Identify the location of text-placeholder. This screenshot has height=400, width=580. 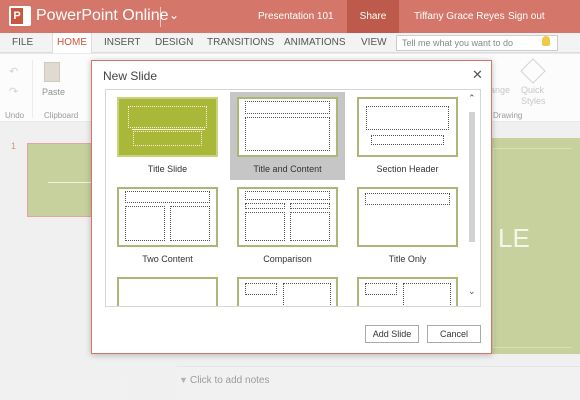
(407, 140).